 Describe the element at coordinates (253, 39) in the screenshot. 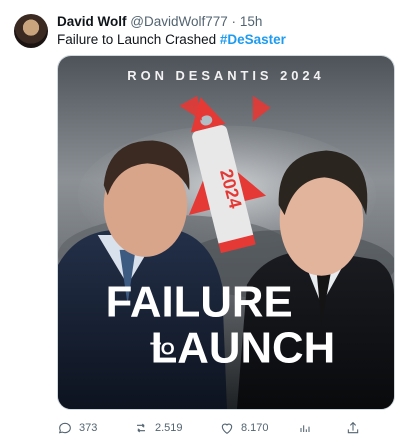

I see `hashtag-link: #DeSaster` at that location.